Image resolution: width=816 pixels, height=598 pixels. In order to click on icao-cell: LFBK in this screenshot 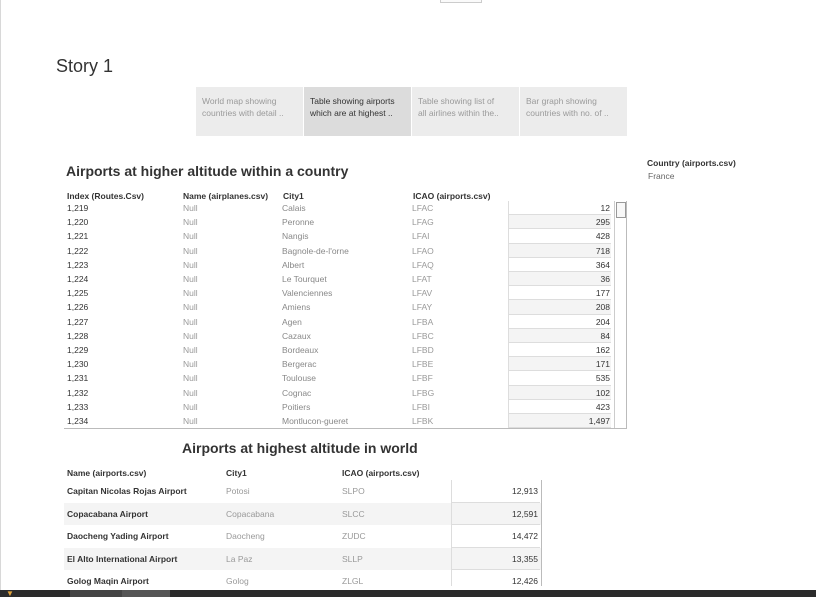, I will do `click(423, 421)`.